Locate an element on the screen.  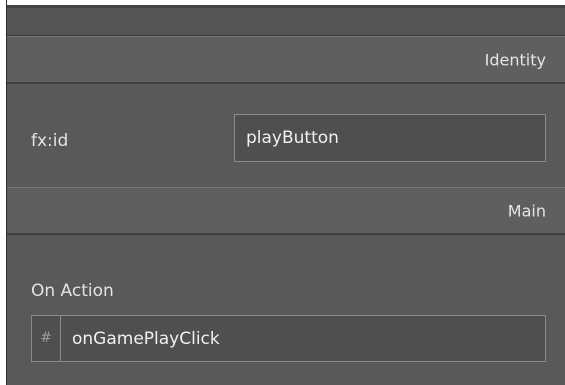
on-action-label: On Action is located at coordinates (72, 291).